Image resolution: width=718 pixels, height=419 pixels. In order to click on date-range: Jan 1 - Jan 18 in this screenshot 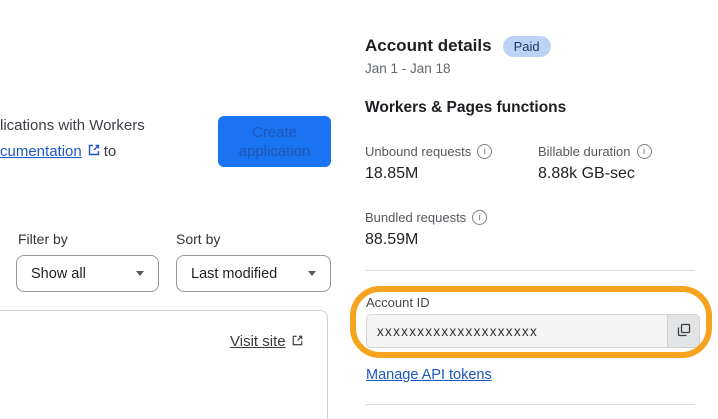, I will do `click(408, 68)`.